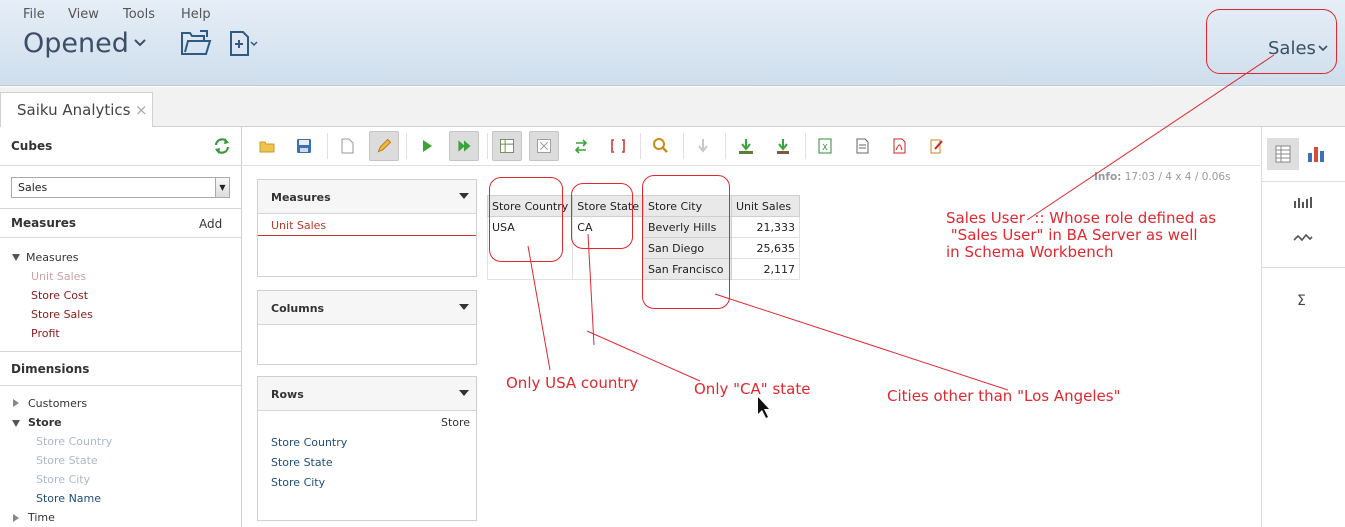 This screenshot has width=1345, height=527. I want to click on export-xls-icon: X, so click(825, 146).